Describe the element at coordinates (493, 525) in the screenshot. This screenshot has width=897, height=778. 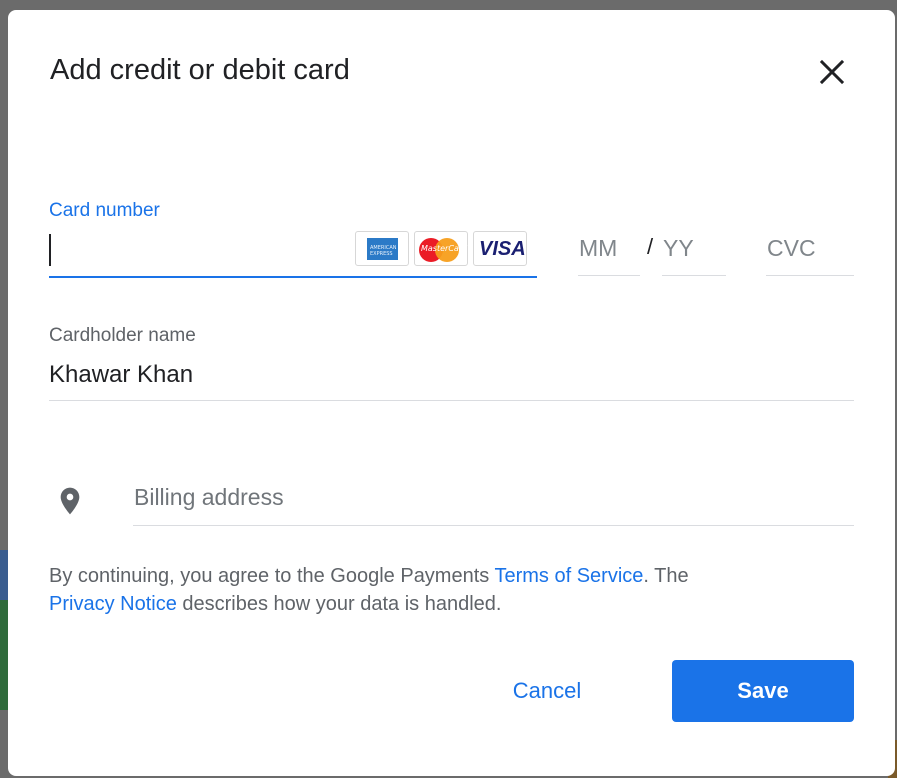
I see `billing-address-underline` at that location.